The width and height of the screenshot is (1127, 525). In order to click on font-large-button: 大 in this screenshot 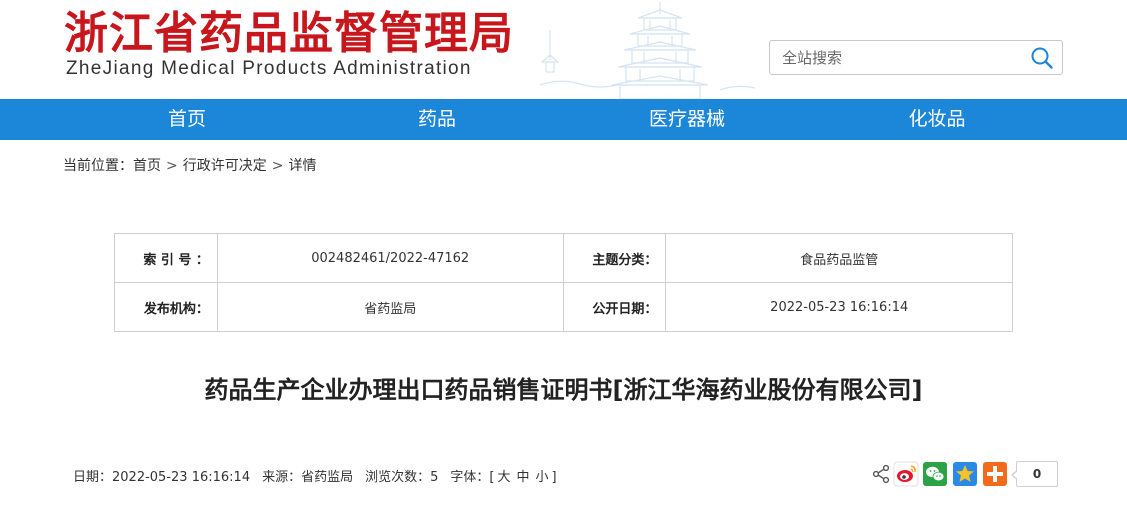, I will do `click(504, 475)`.